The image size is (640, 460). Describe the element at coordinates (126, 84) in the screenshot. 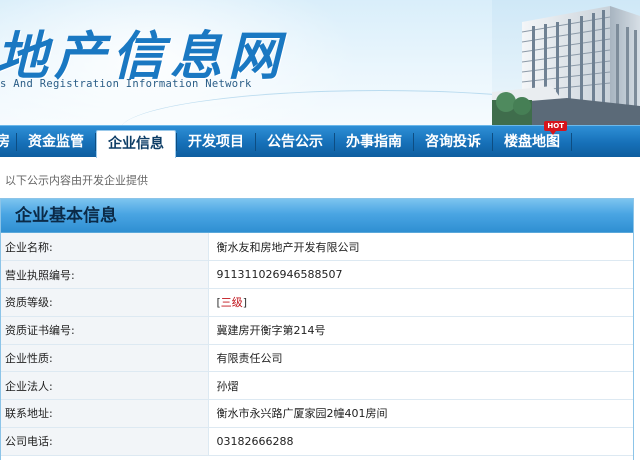

I see `site-subtitle: s And Registration Information Network` at that location.